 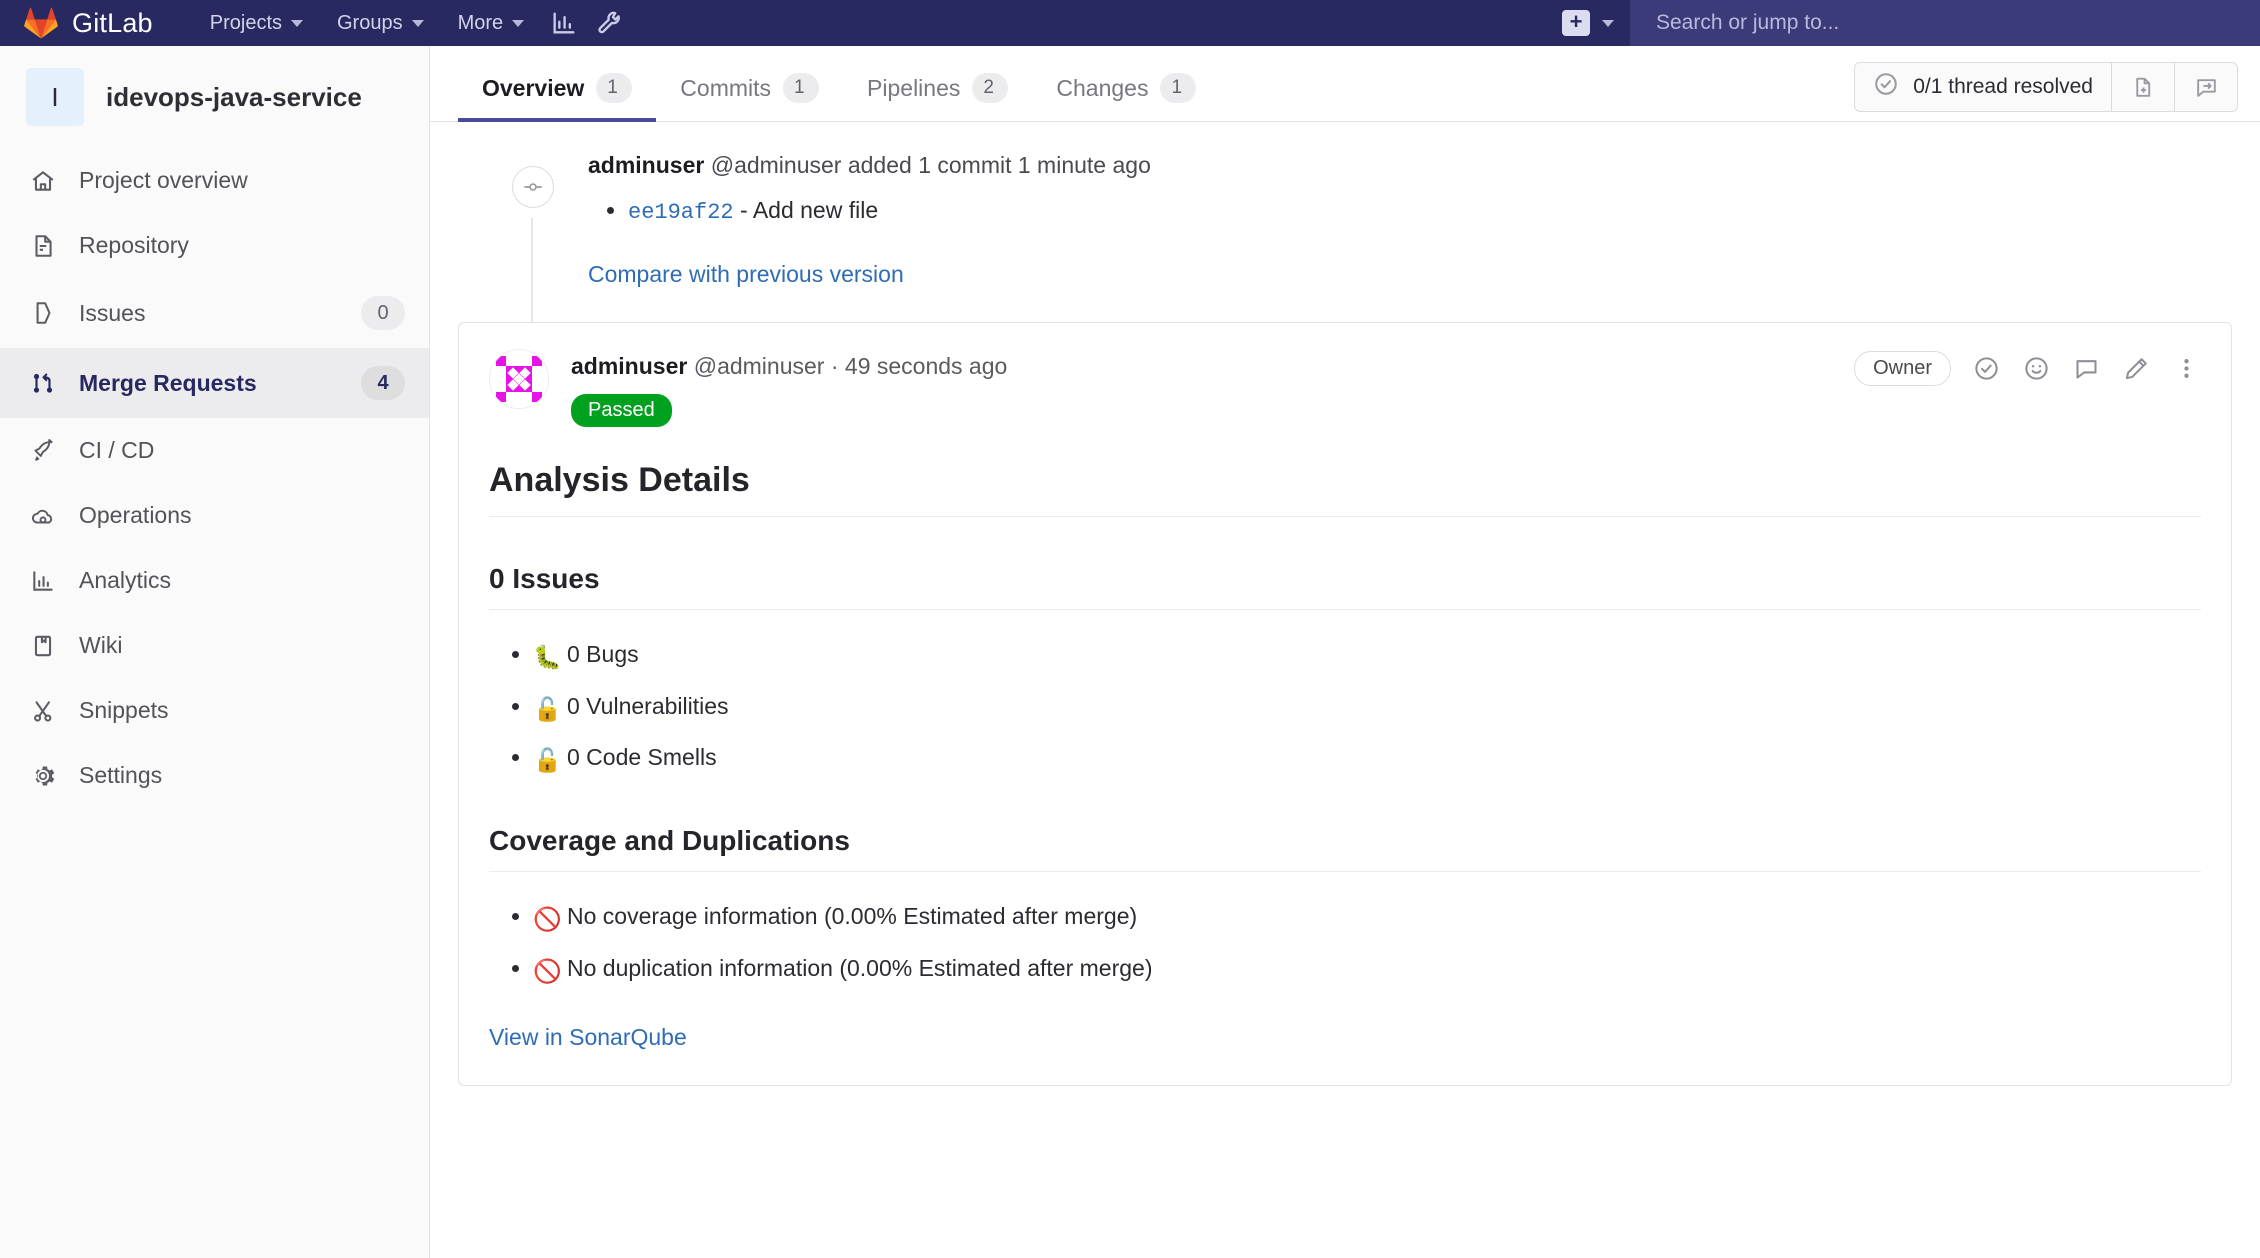 What do you see at coordinates (134, 245) in the screenshot?
I see `sidebar-label: Repository` at bounding box center [134, 245].